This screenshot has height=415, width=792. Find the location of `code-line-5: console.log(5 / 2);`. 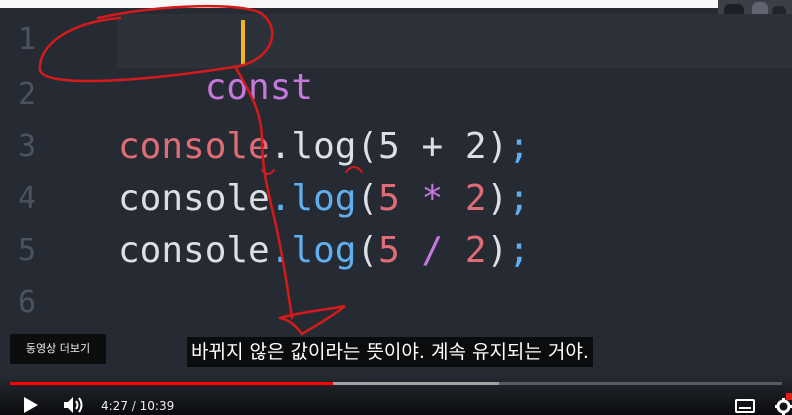

code-line-5: console.log(5 / 2); is located at coordinates (324, 251).